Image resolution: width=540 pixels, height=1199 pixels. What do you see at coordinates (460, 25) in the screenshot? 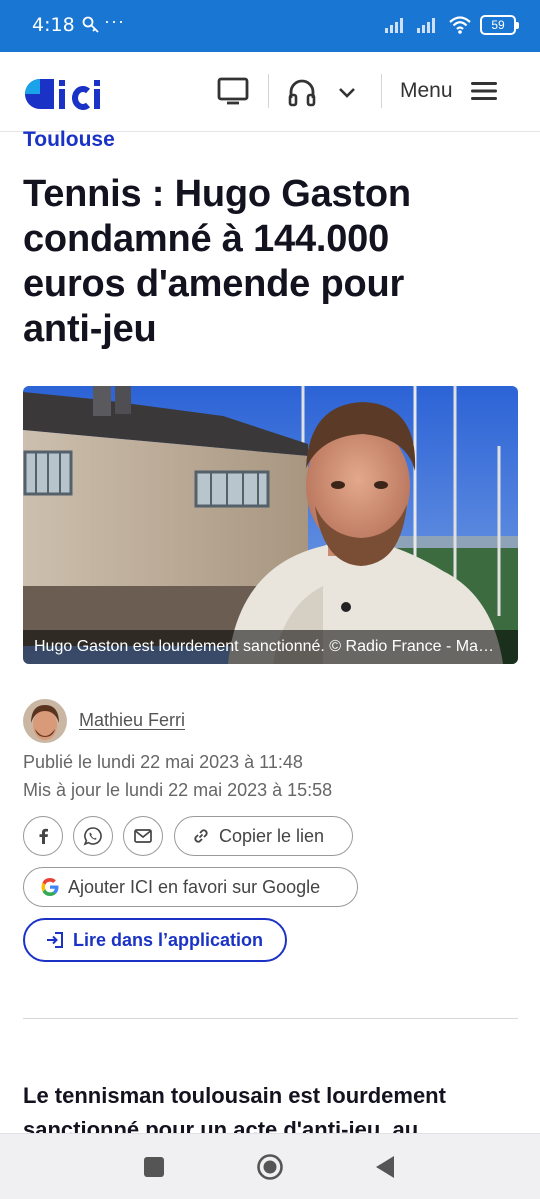
I see `wifi-icon` at bounding box center [460, 25].